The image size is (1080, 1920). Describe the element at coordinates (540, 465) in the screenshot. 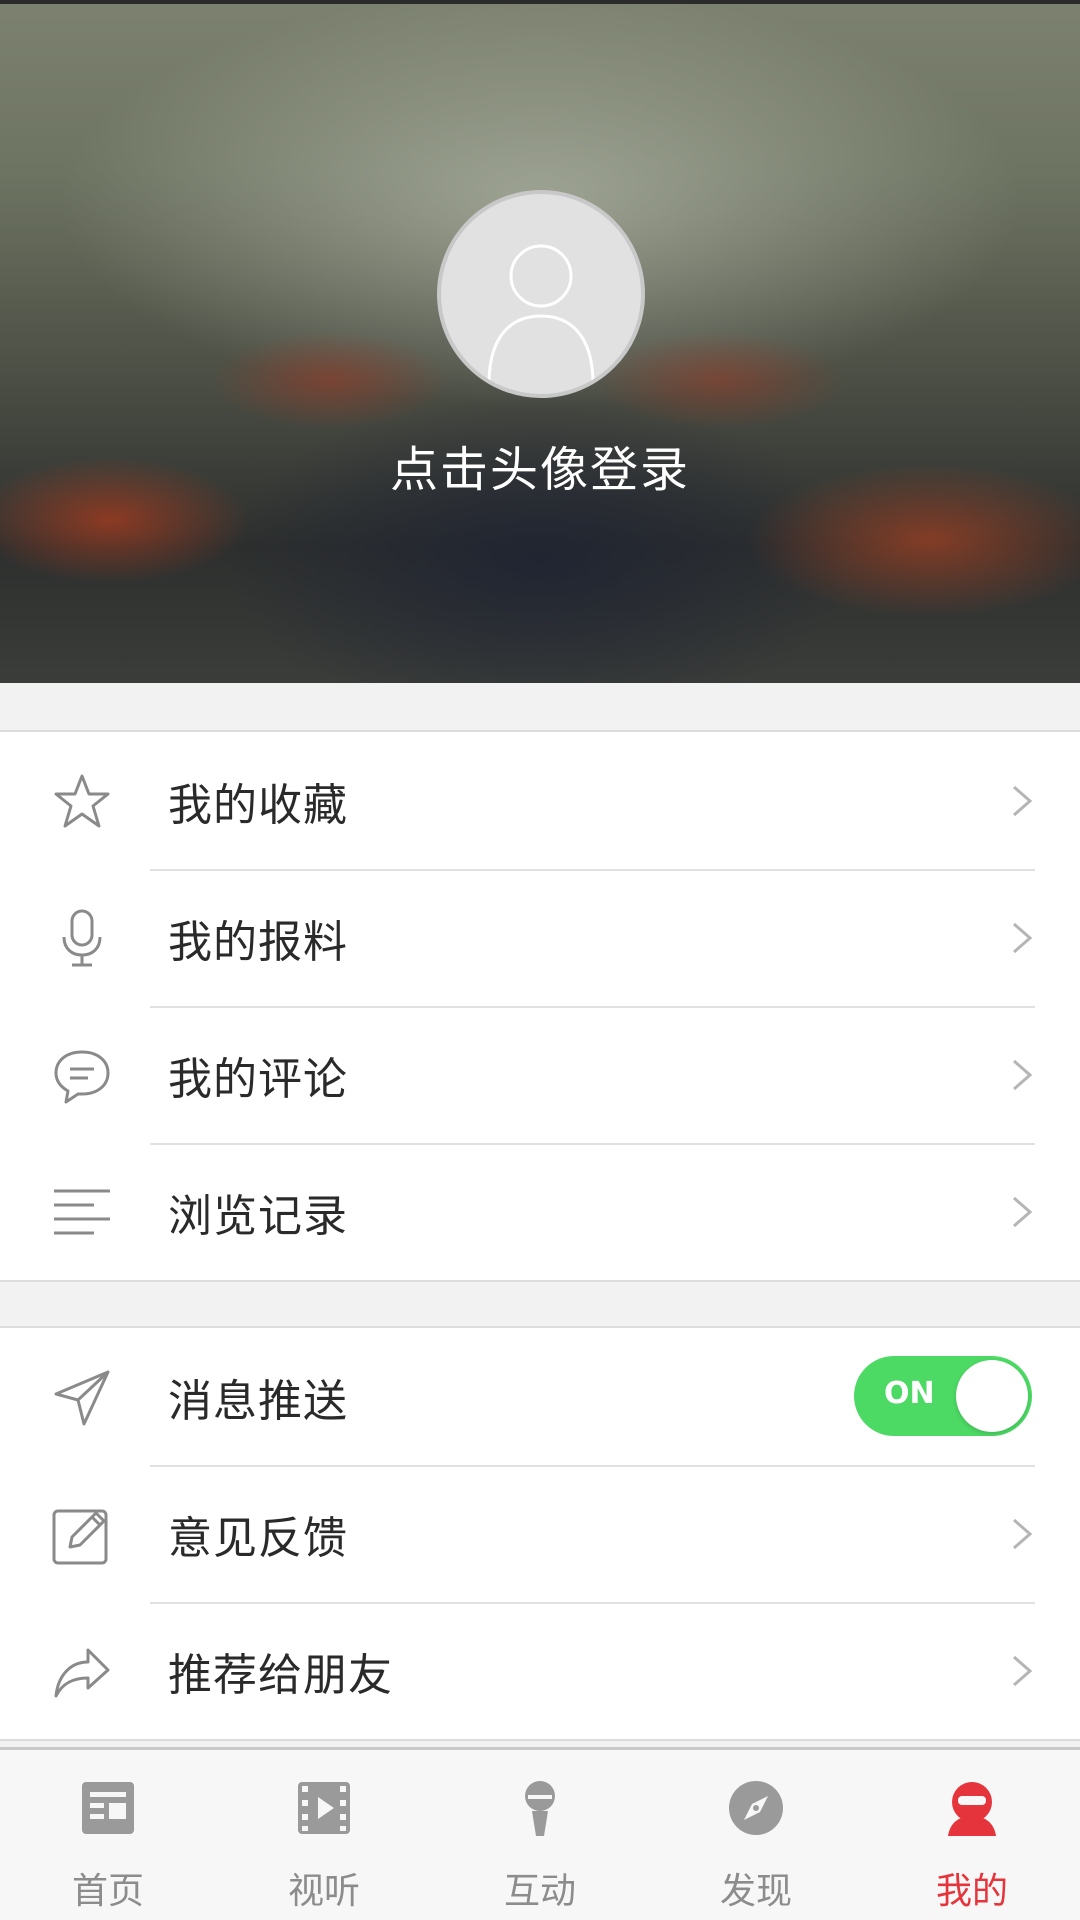

I see `login-hint: 点击头像登录` at that location.